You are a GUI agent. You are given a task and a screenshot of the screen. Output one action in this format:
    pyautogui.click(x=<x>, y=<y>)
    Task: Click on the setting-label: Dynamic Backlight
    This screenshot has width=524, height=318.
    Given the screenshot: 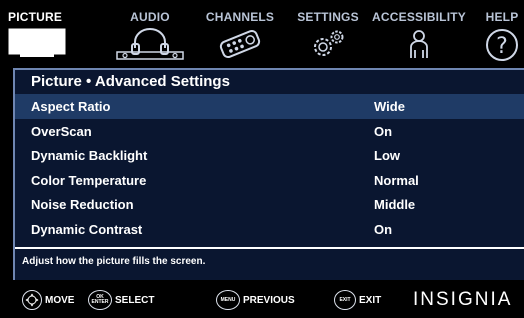 What is the action you would take?
    pyautogui.click(x=89, y=155)
    